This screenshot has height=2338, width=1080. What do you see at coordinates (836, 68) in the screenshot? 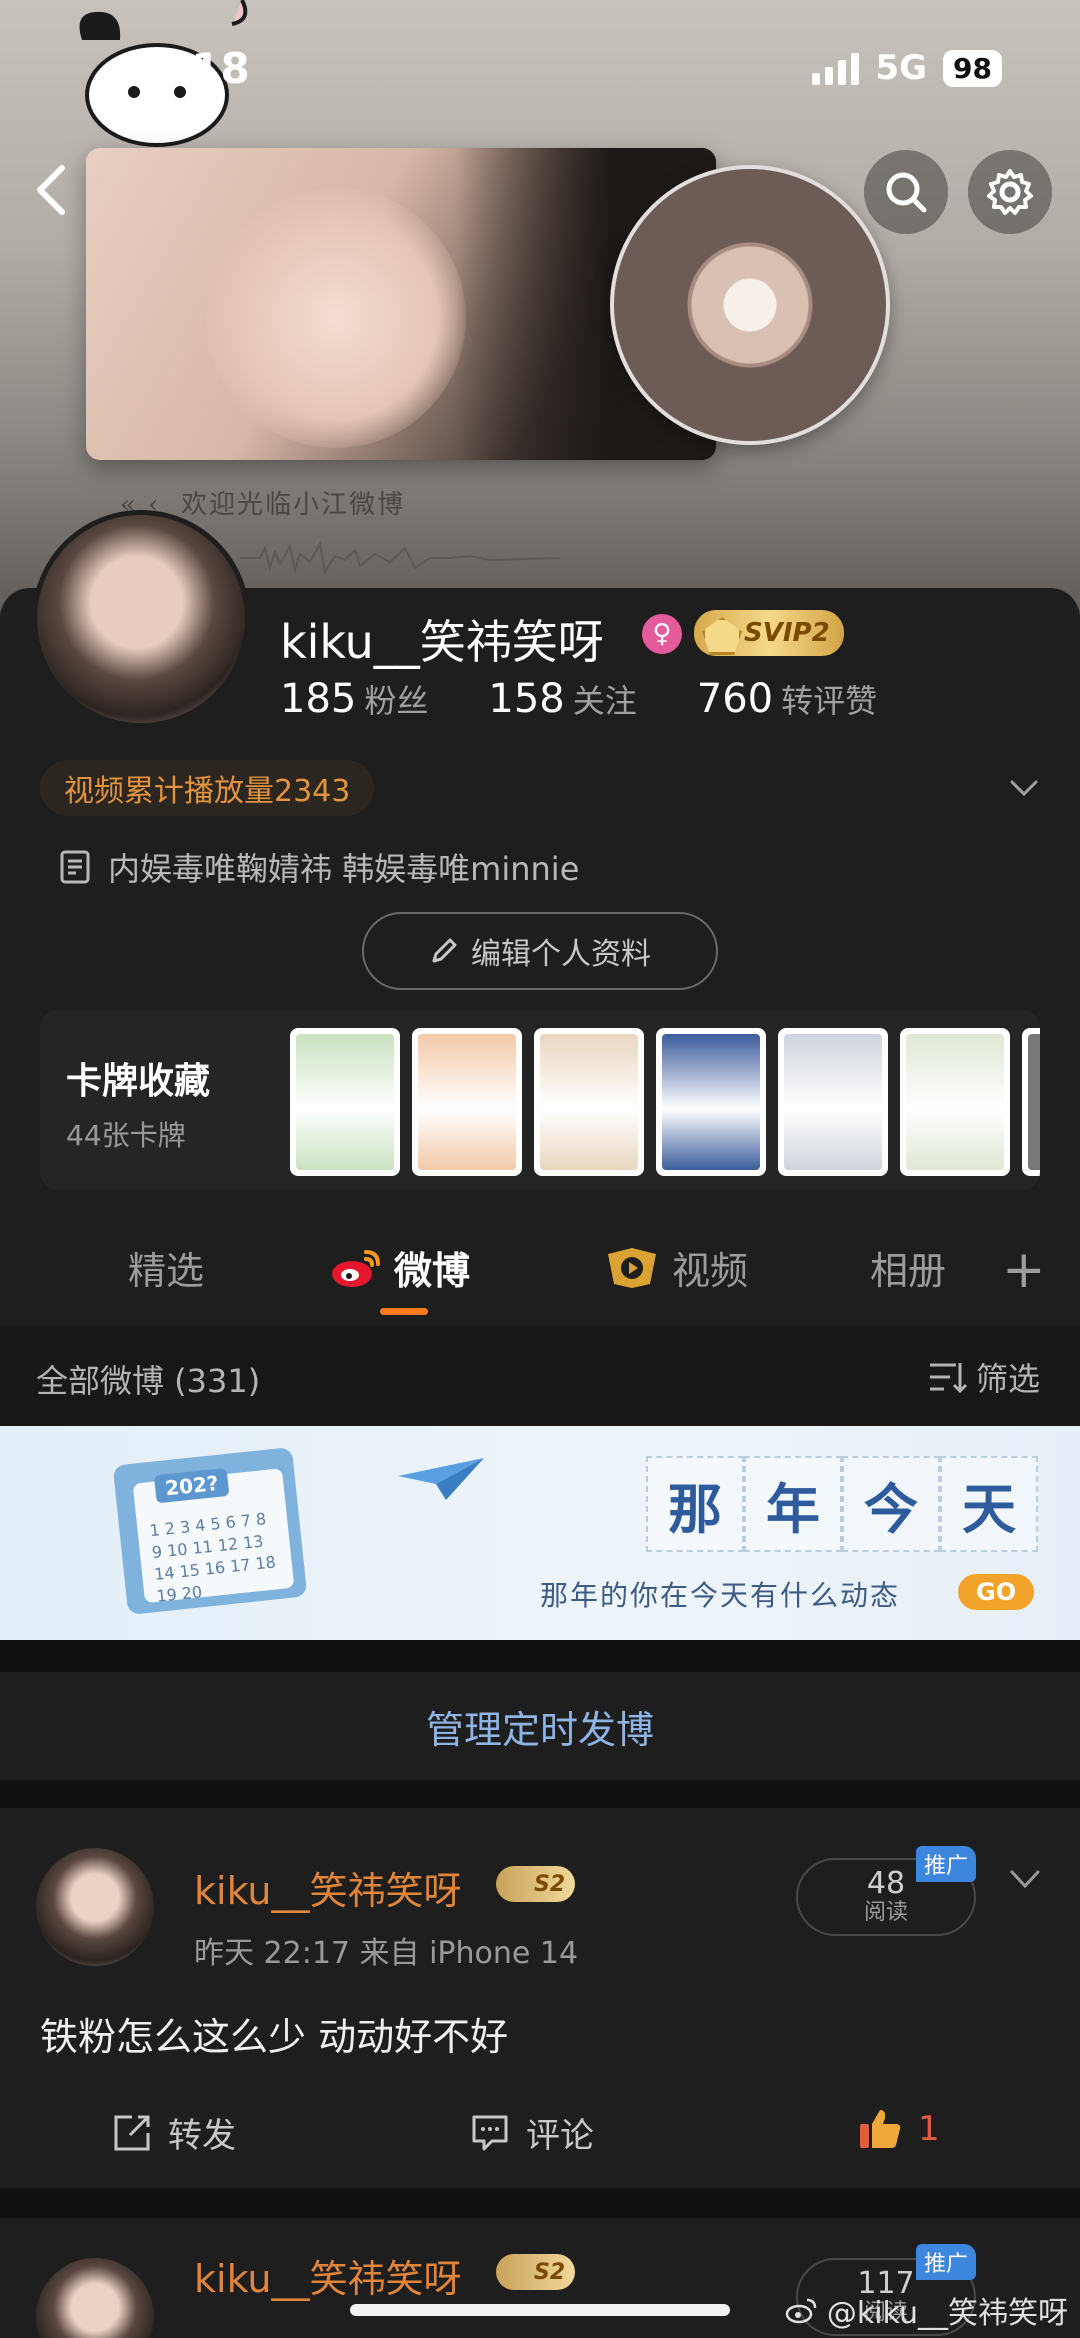
I see `signal-icon` at bounding box center [836, 68].